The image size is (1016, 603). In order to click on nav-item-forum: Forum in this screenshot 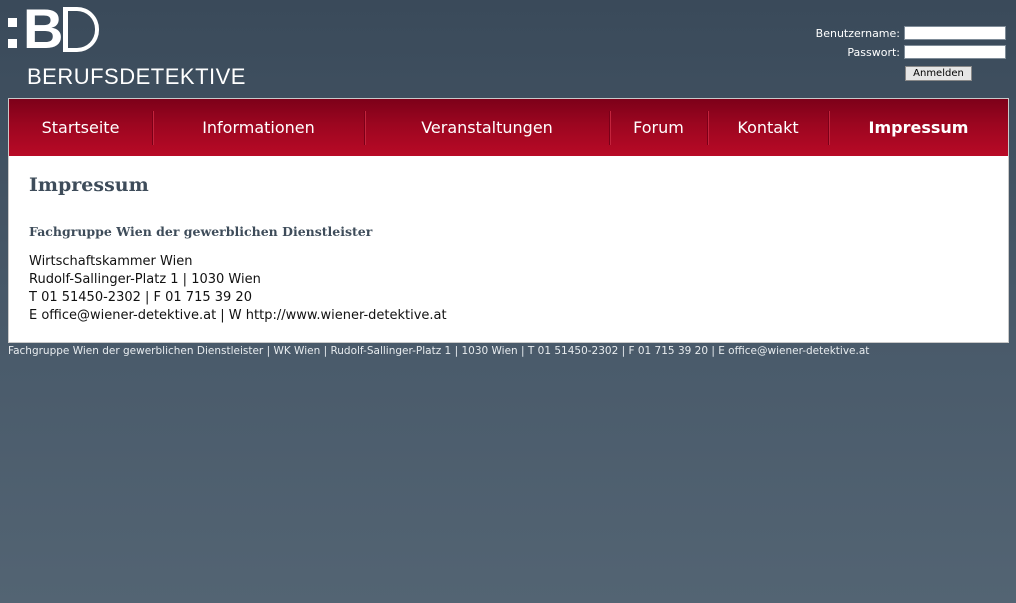, I will do `click(659, 127)`.